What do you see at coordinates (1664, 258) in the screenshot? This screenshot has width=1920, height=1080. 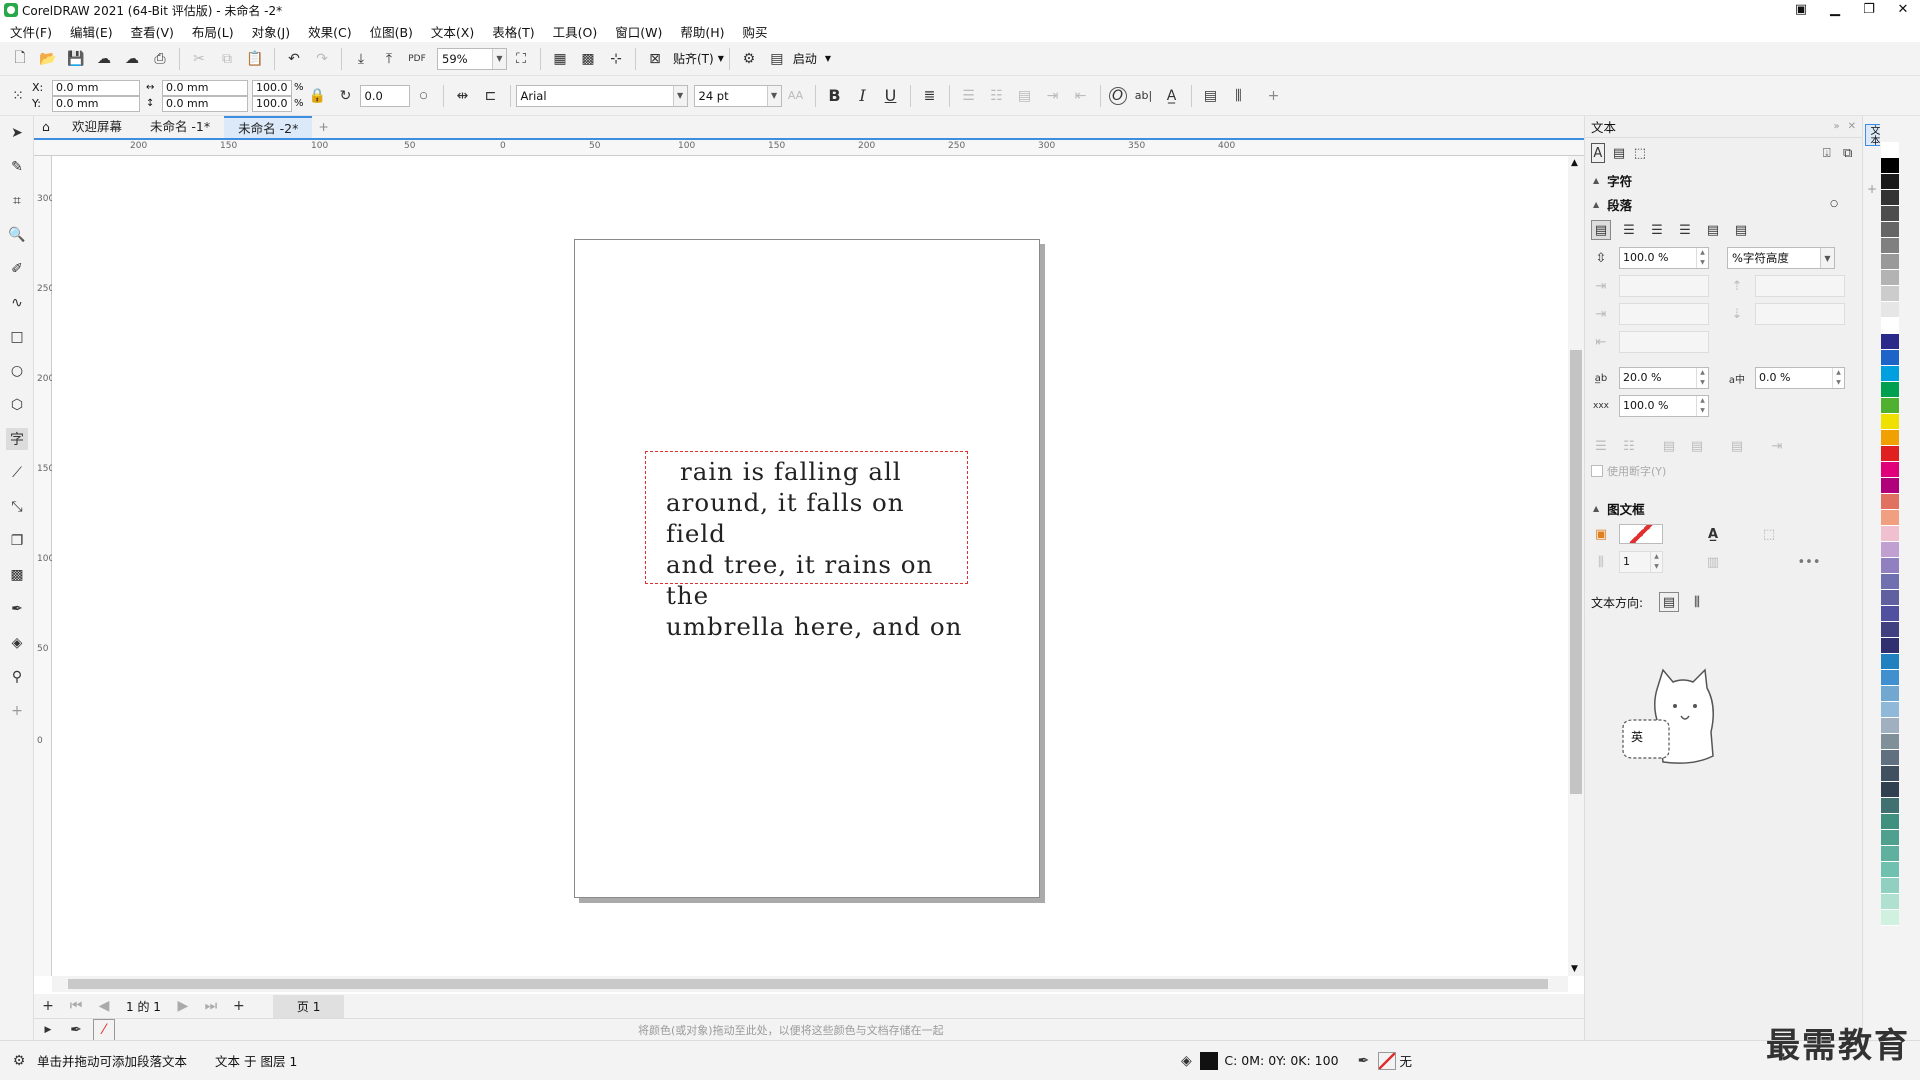 I see `line-spacing-field: 100.0 % ▲ ▼` at bounding box center [1664, 258].